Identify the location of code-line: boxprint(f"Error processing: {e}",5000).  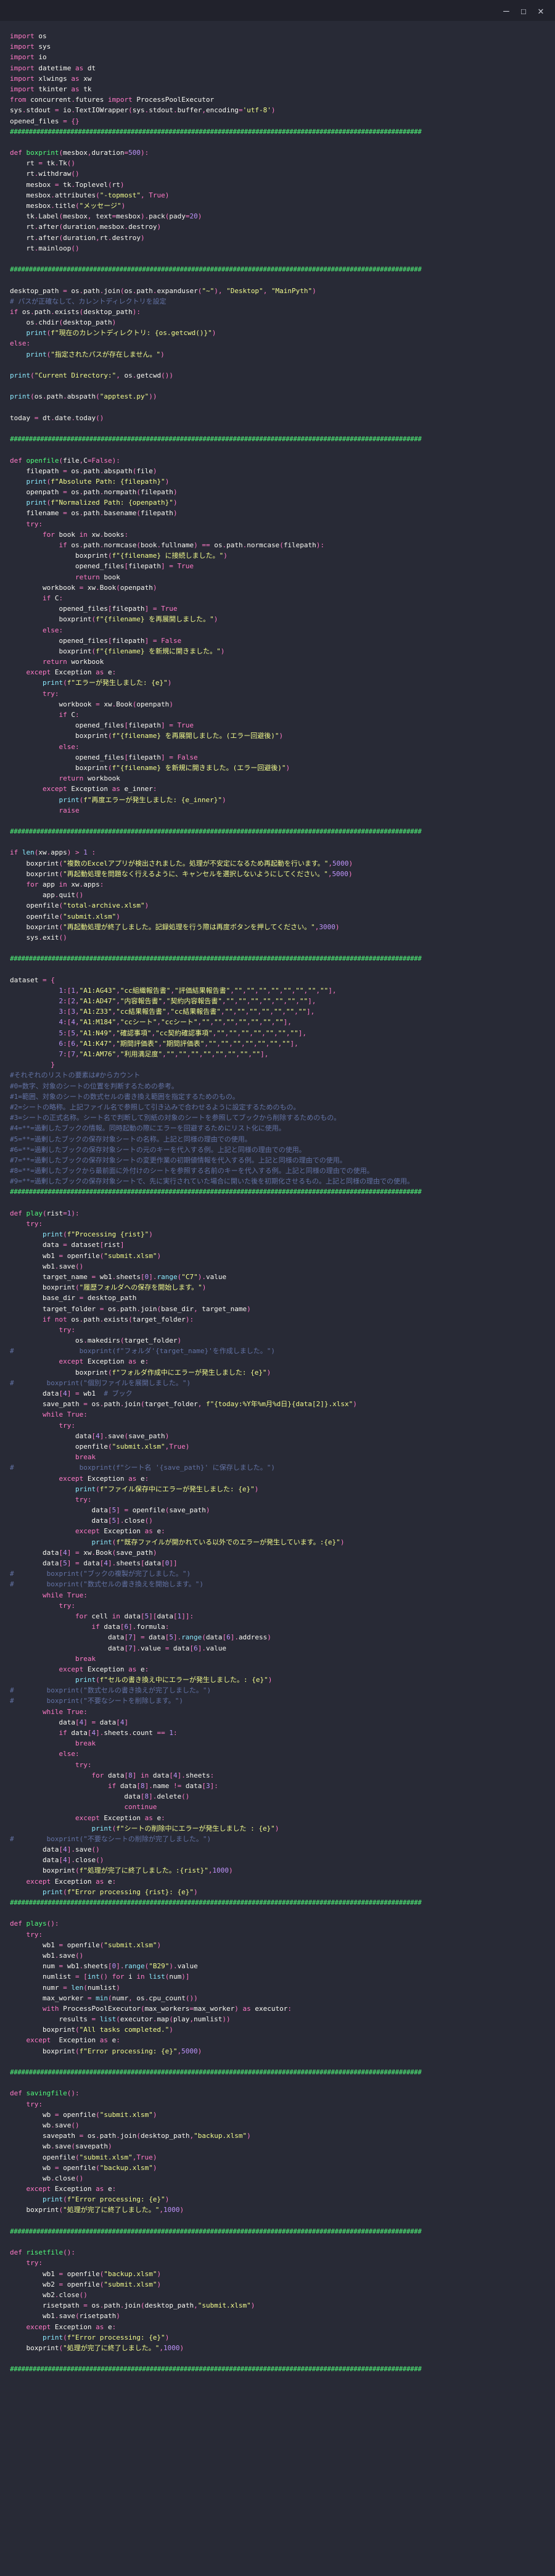
(106, 2051).